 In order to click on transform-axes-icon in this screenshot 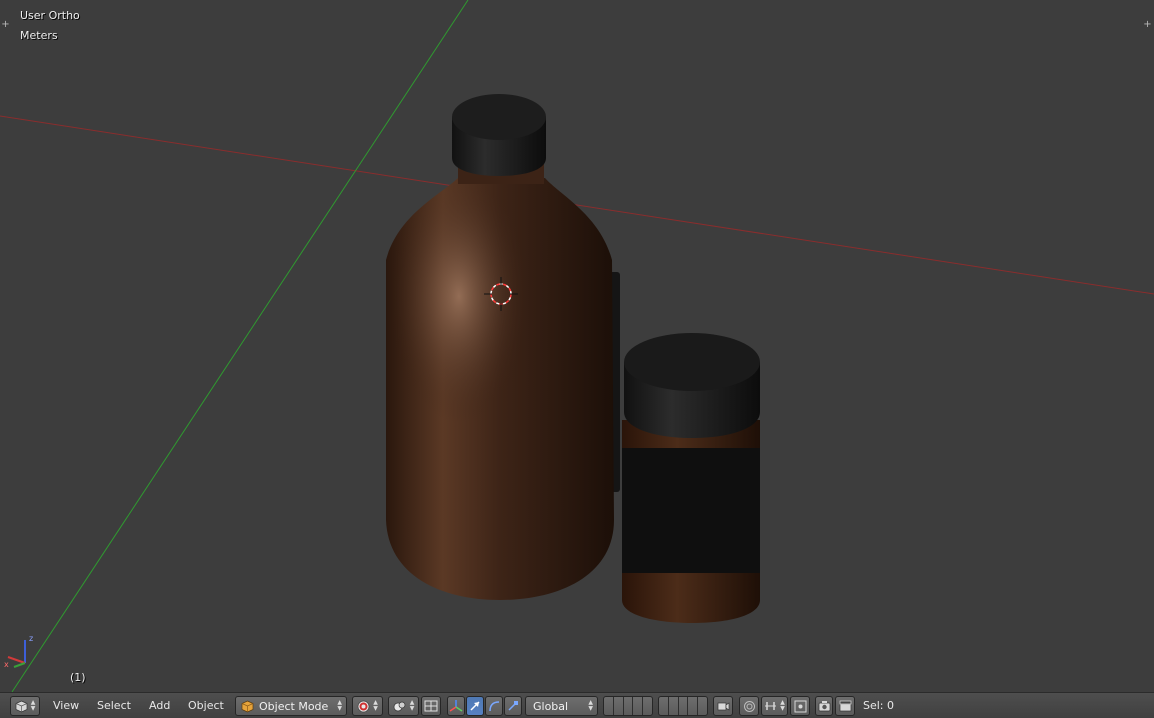, I will do `click(456, 706)`.